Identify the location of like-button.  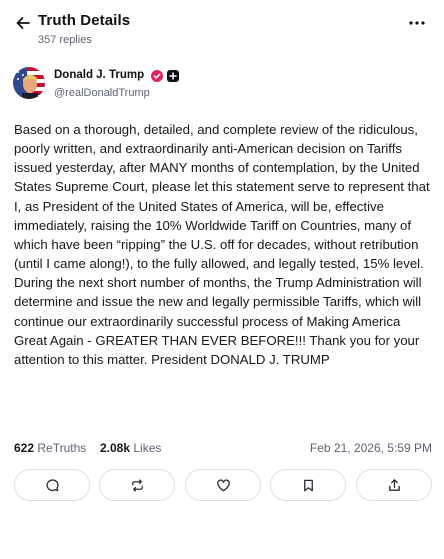
(223, 485).